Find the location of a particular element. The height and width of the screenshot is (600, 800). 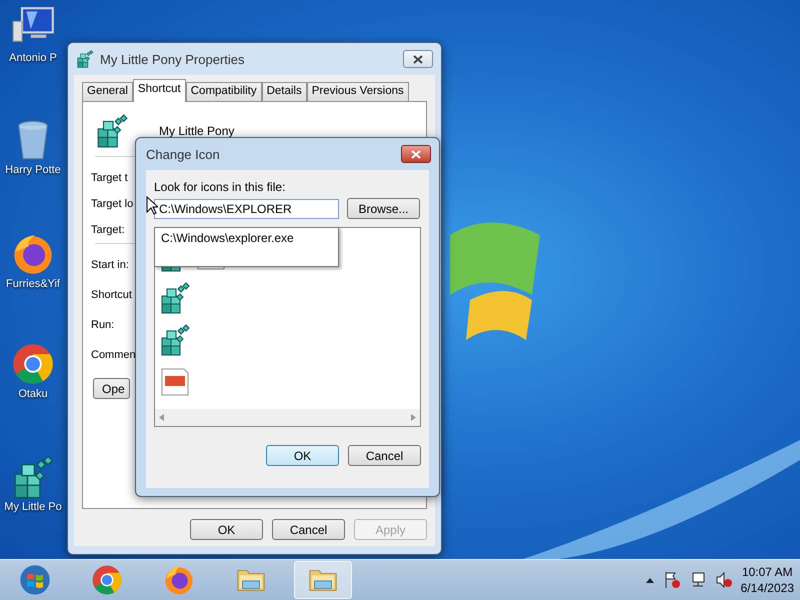

field-label: Target lo is located at coordinates (112, 204).